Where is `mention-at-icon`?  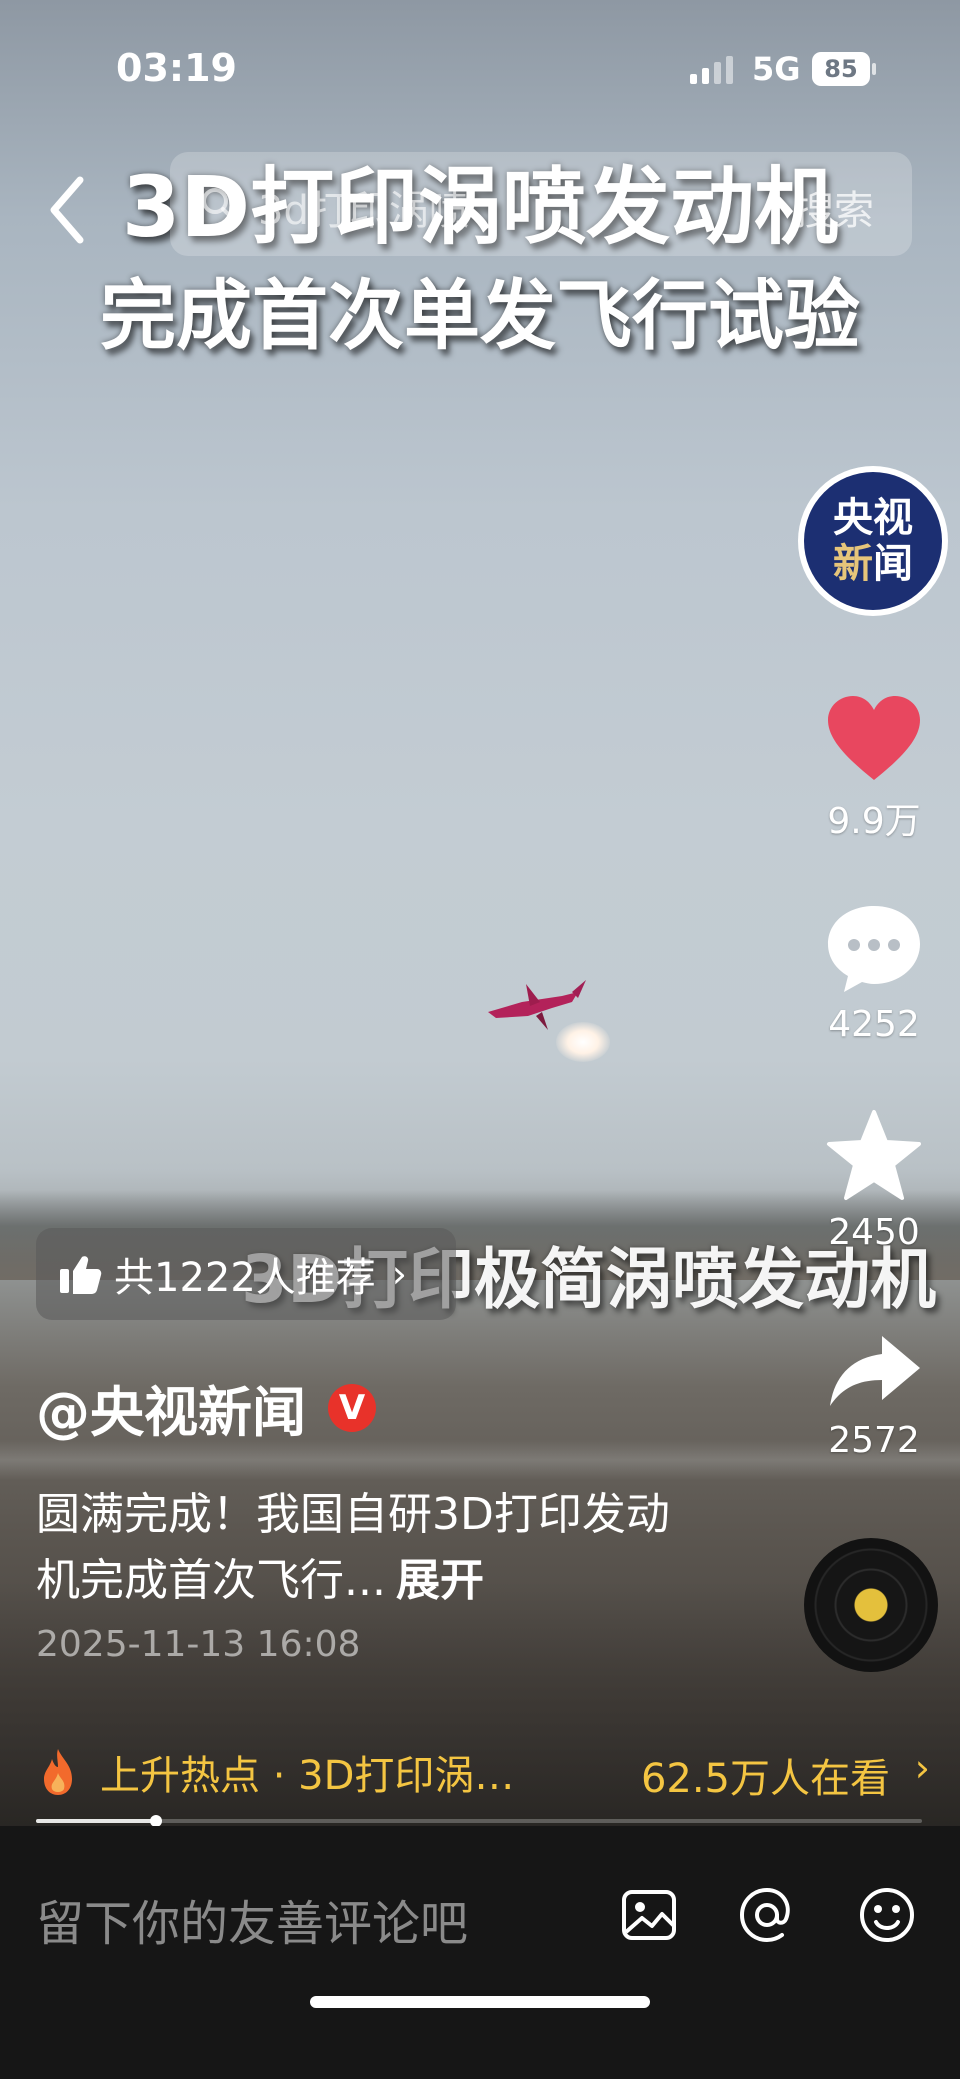 mention-at-icon is located at coordinates (767, 1915).